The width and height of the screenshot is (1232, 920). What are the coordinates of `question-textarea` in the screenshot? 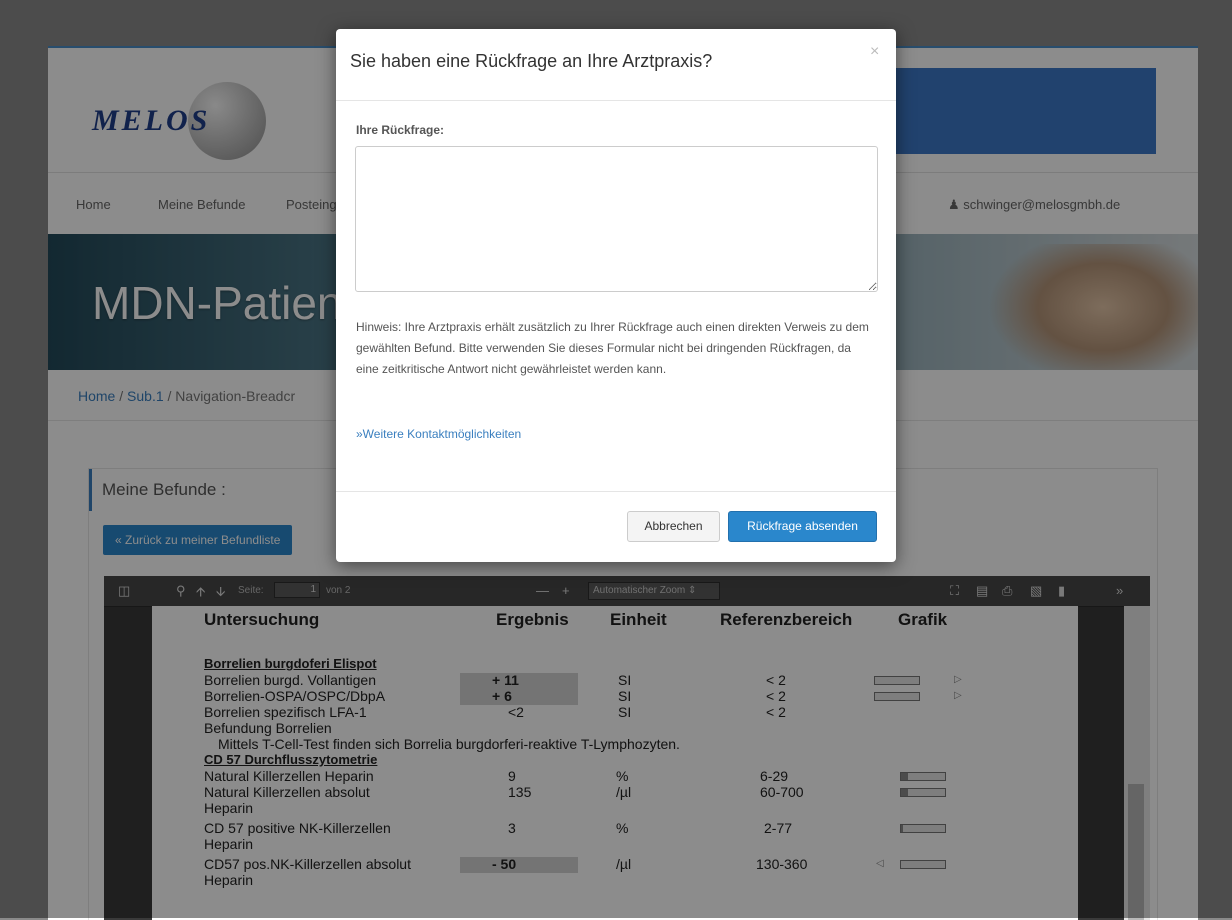 It's located at (616, 219).